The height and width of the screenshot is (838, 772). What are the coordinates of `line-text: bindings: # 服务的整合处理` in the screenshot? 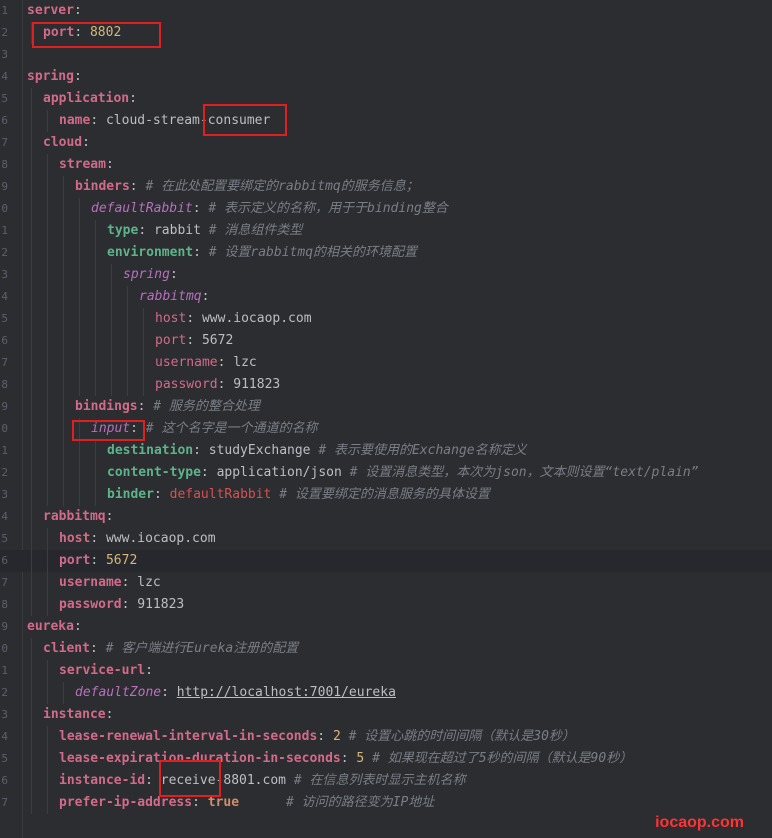 It's located at (167, 407).